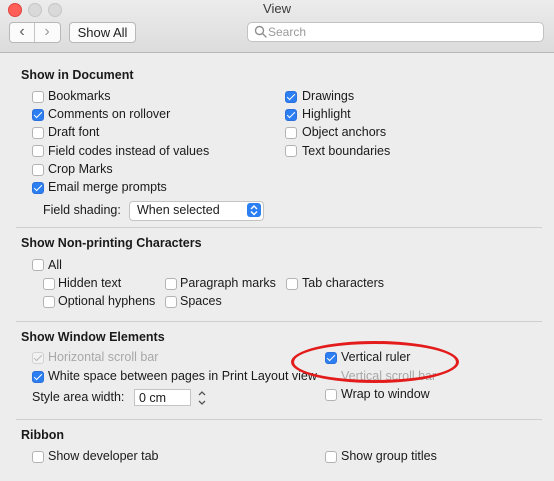 This screenshot has width=554, height=481. I want to click on spaces-label: Spaces, so click(201, 301).